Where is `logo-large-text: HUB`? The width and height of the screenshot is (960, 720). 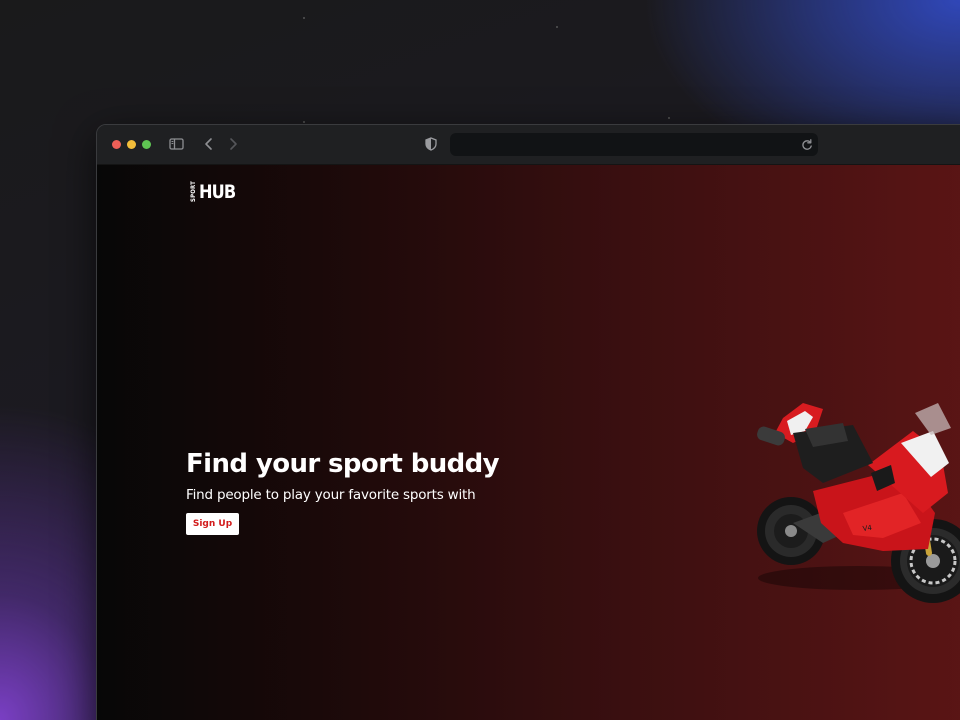 logo-large-text: HUB is located at coordinates (217, 192).